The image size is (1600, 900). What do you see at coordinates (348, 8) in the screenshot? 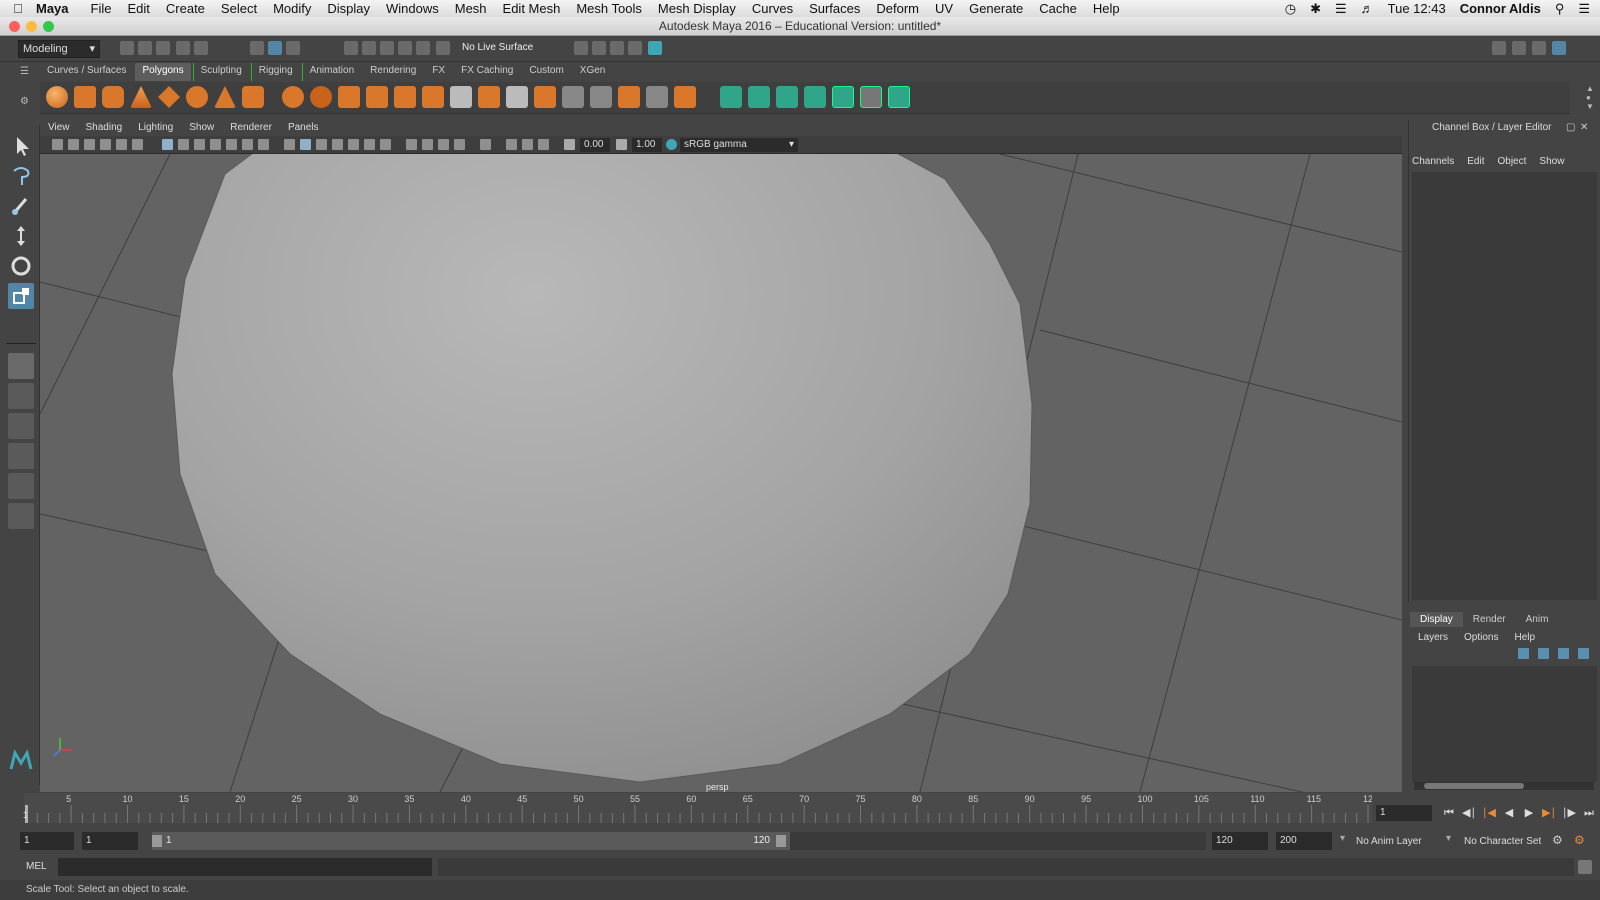
I see `menu-display: Display` at bounding box center [348, 8].